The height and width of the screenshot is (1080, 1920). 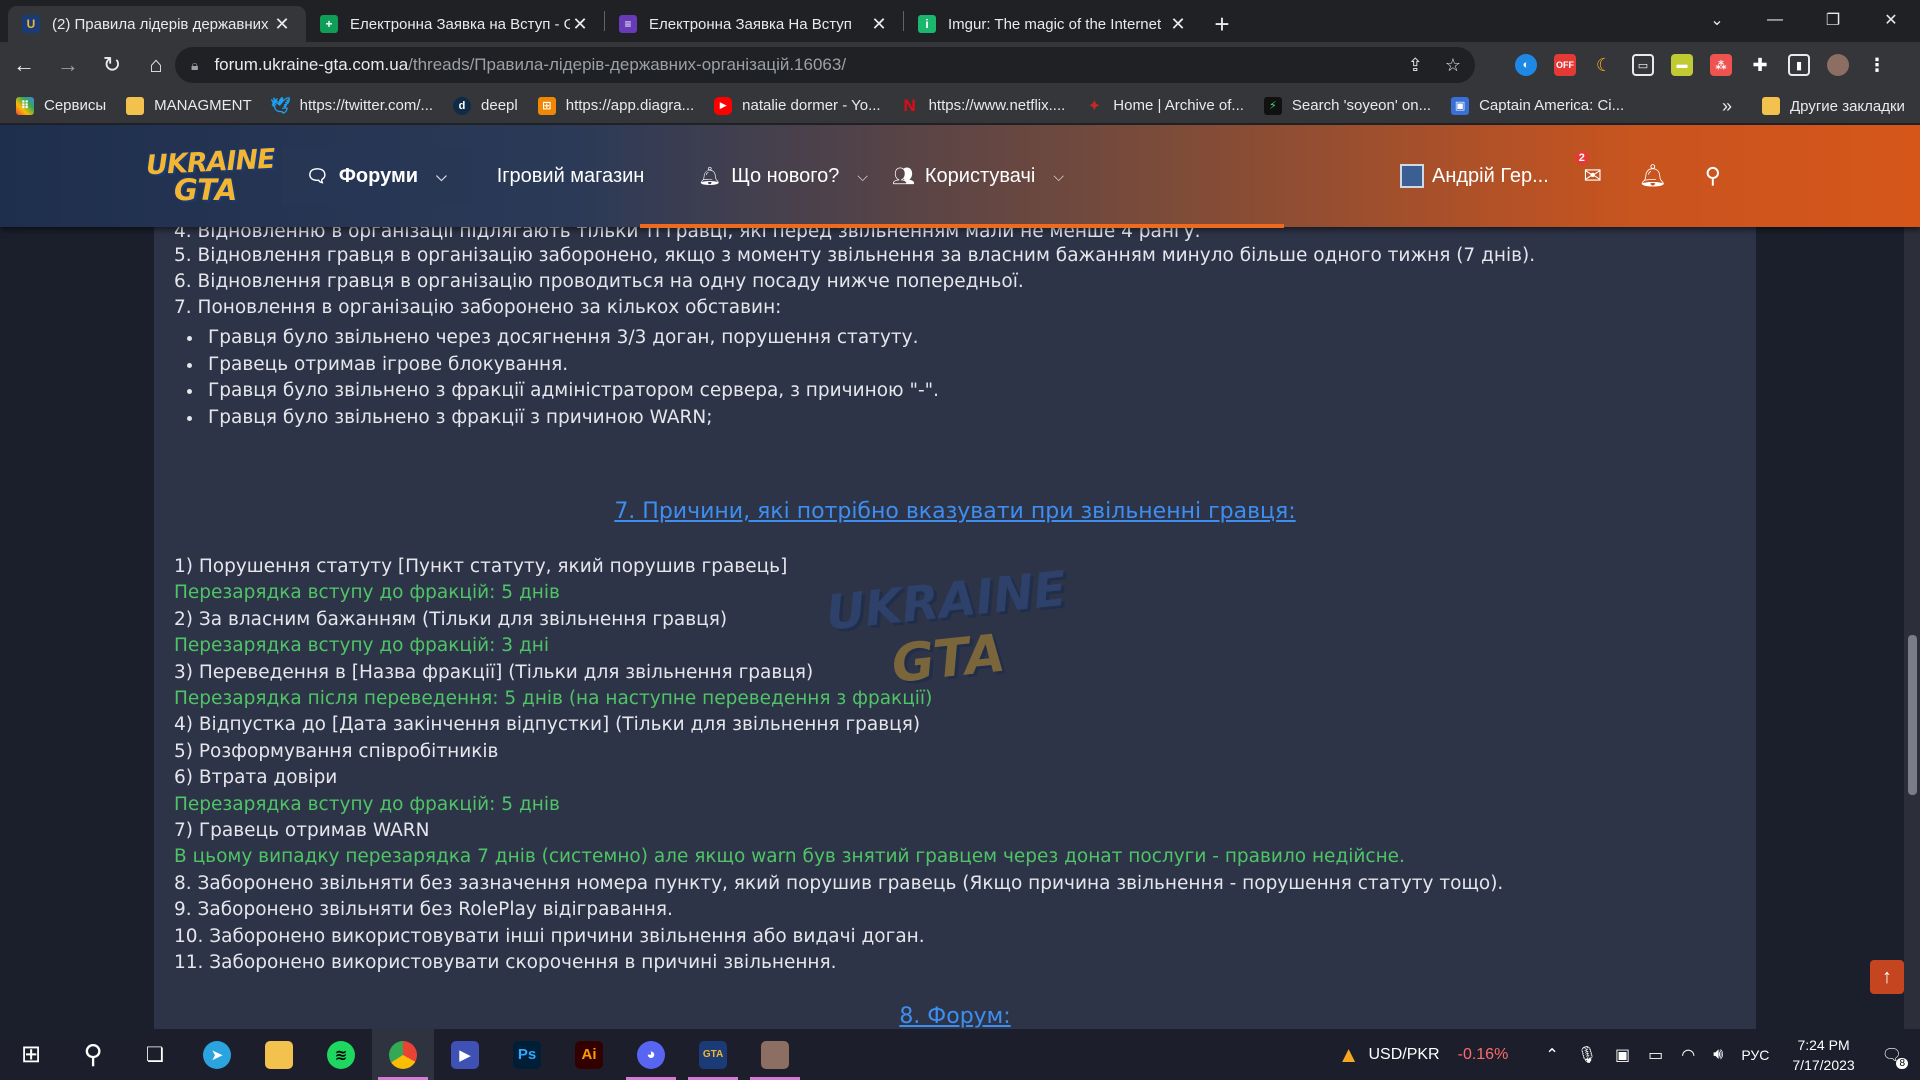 What do you see at coordinates (589, 1054) in the screenshot?
I see `illustrator-icon: Ai` at bounding box center [589, 1054].